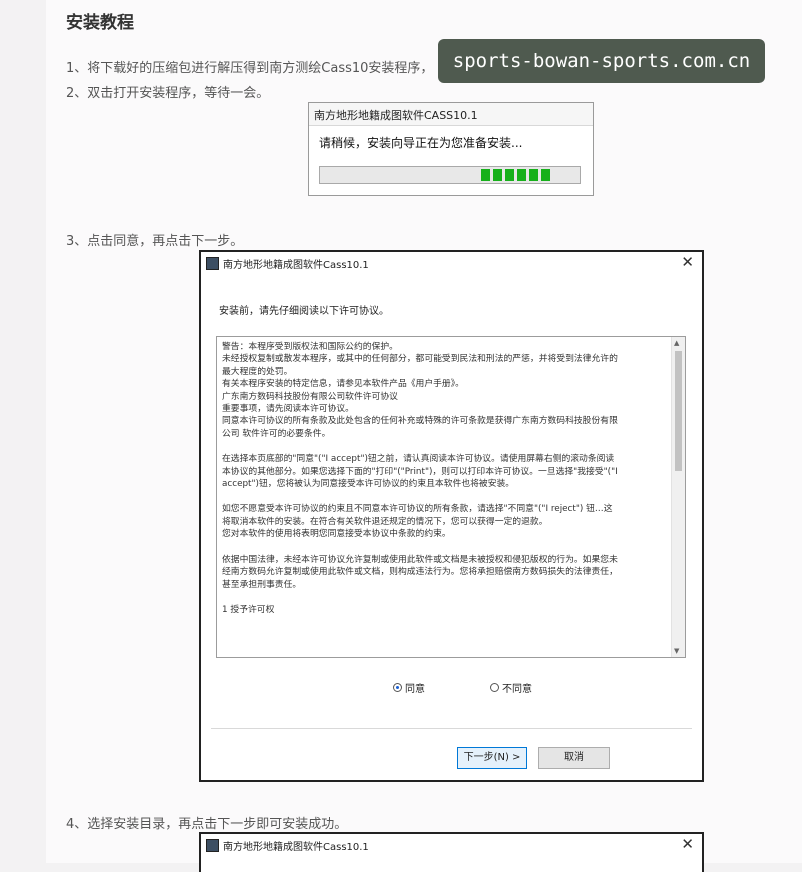 The width and height of the screenshot is (802, 872). Describe the element at coordinates (676, 343) in the screenshot. I see `scroll-up-icon: ▲` at that location.